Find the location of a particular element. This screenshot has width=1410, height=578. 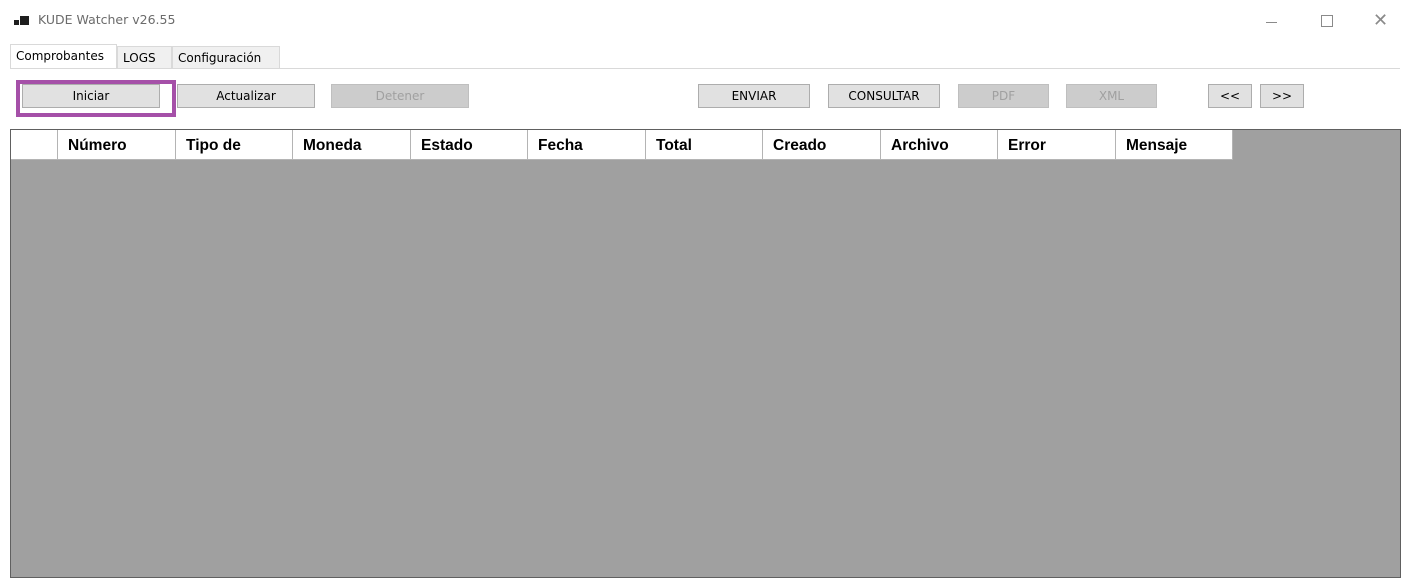

maximize-button is located at coordinates (1326, 21).